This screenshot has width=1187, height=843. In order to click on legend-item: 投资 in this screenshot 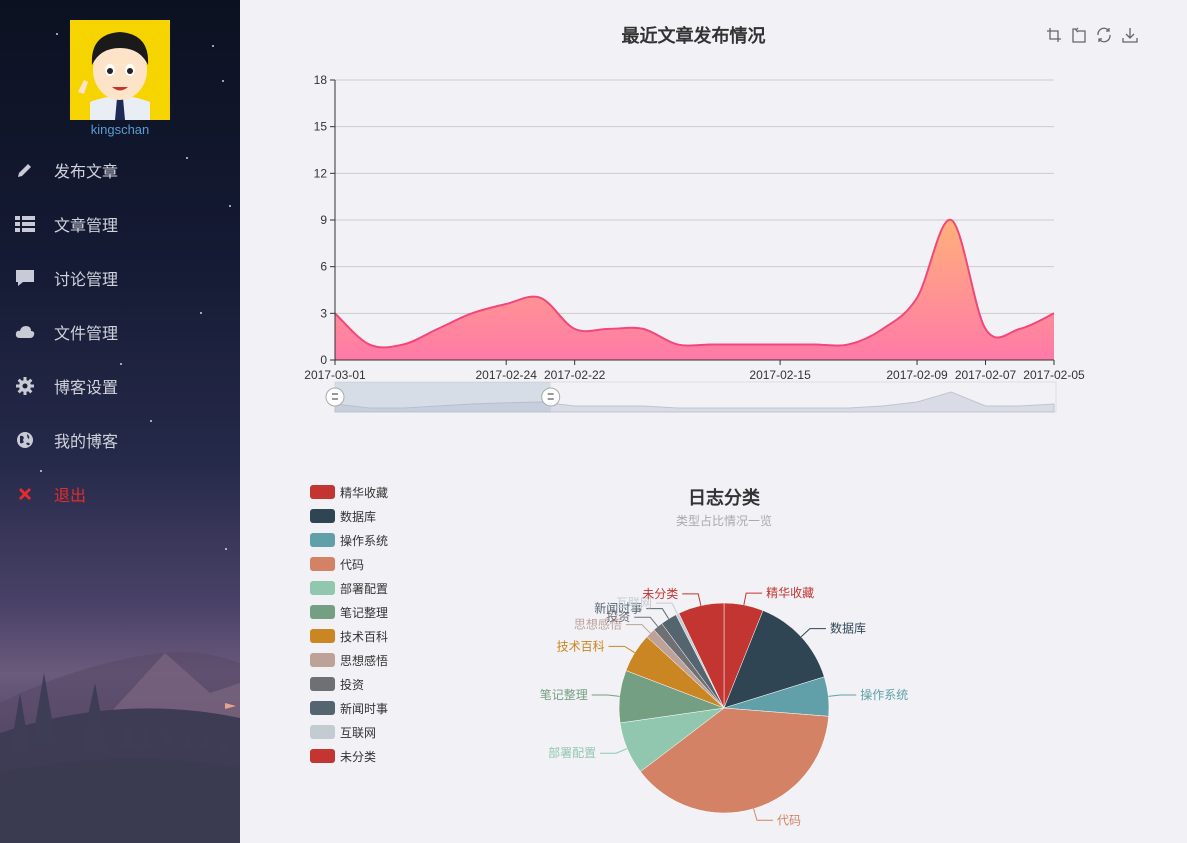, I will do `click(337, 684)`.